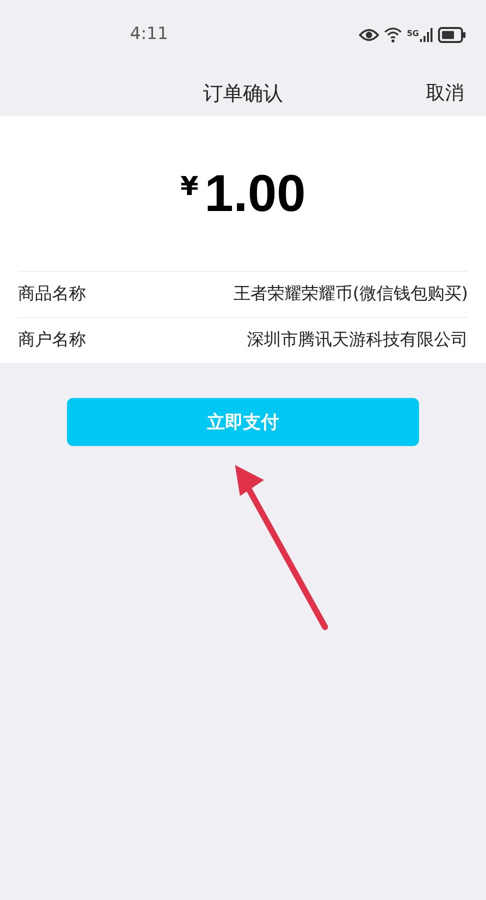  What do you see at coordinates (351, 294) in the screenshot?
I see `detail-value: 王者荣耀荣耀币(微信钱包购买)` at bounding box center [351, 294].